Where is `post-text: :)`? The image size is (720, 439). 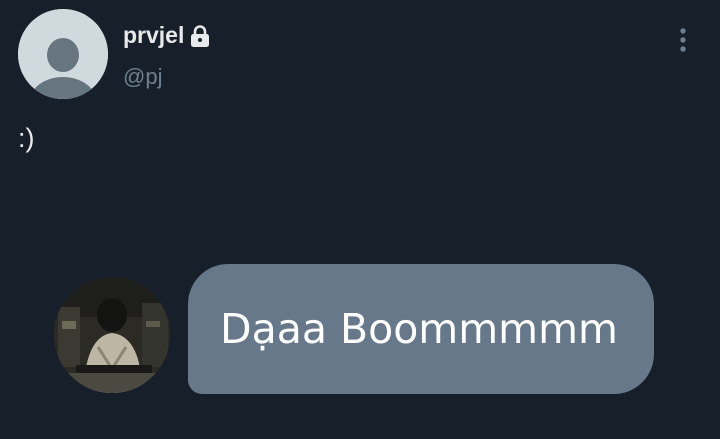 post-text: :) is located at coordinates (26, 138).